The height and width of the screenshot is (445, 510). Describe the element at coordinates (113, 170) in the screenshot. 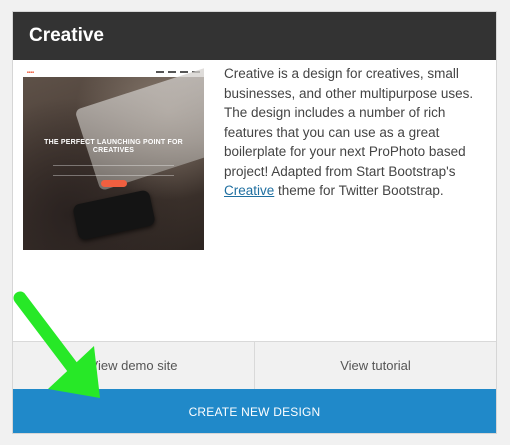

I see `preview-hero-subtext` at that location.